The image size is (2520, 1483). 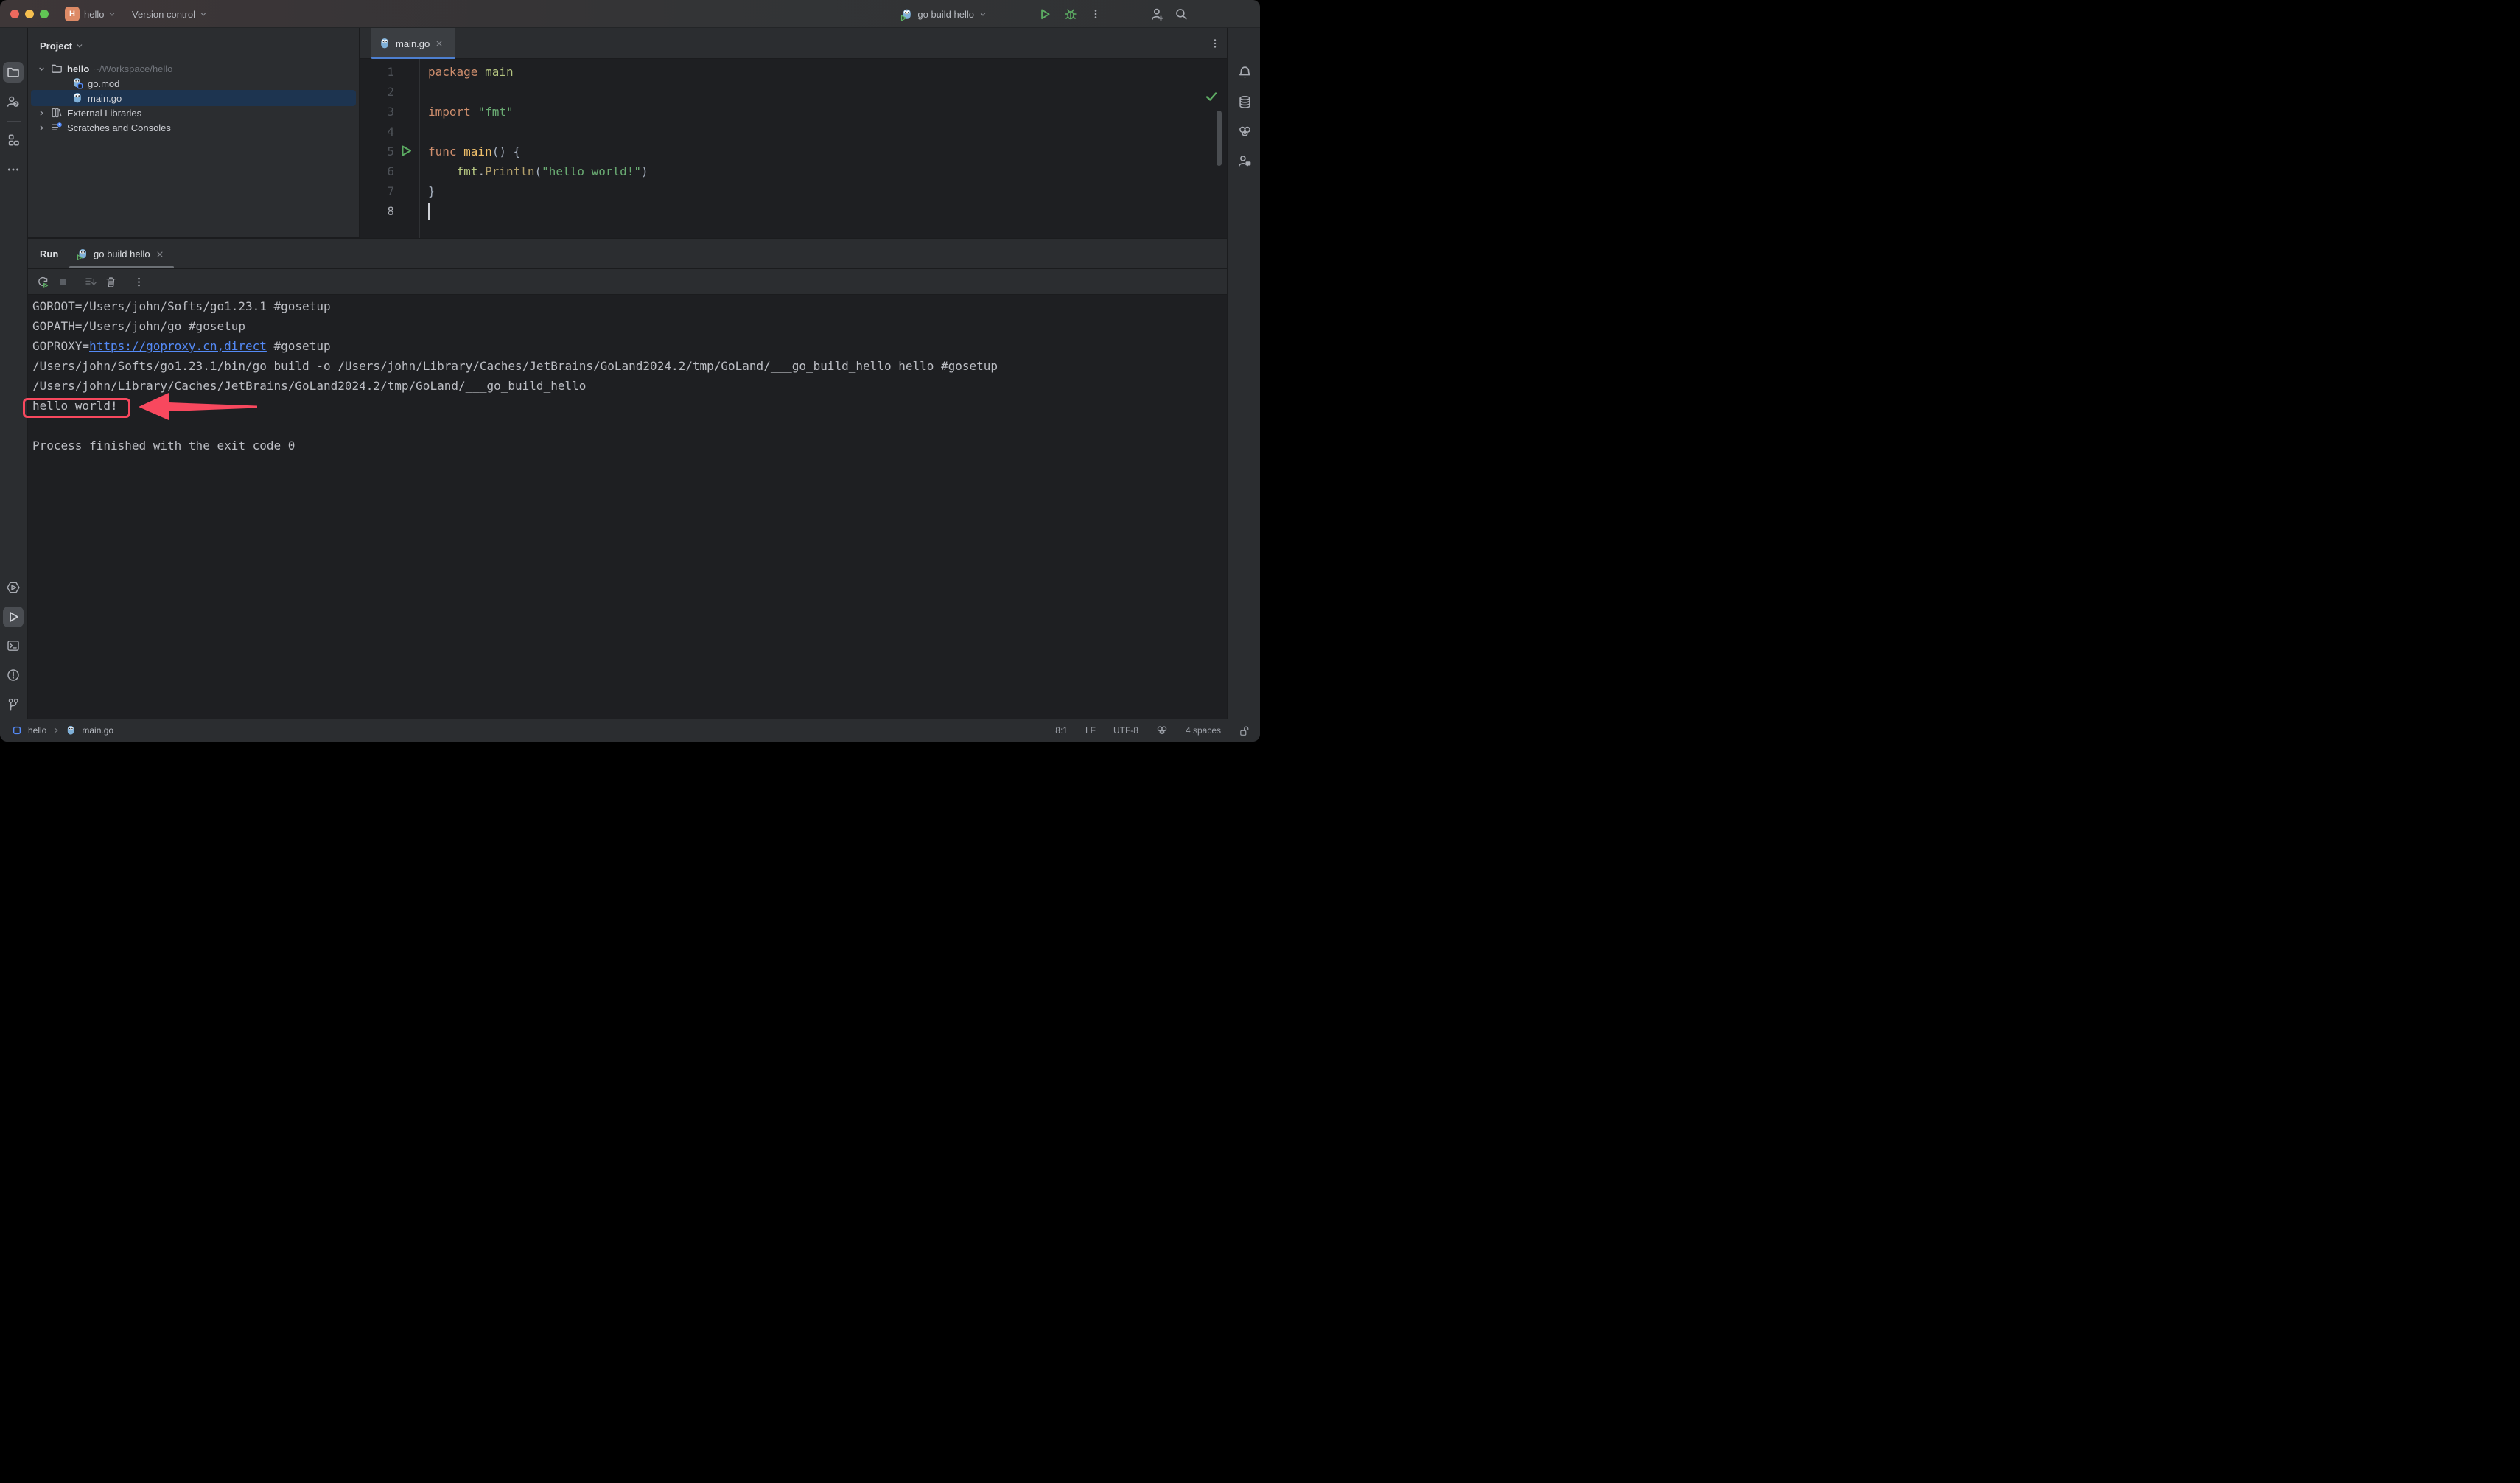 I want to click on tree-row-maingo: main.go, so click(x=96, y=98).